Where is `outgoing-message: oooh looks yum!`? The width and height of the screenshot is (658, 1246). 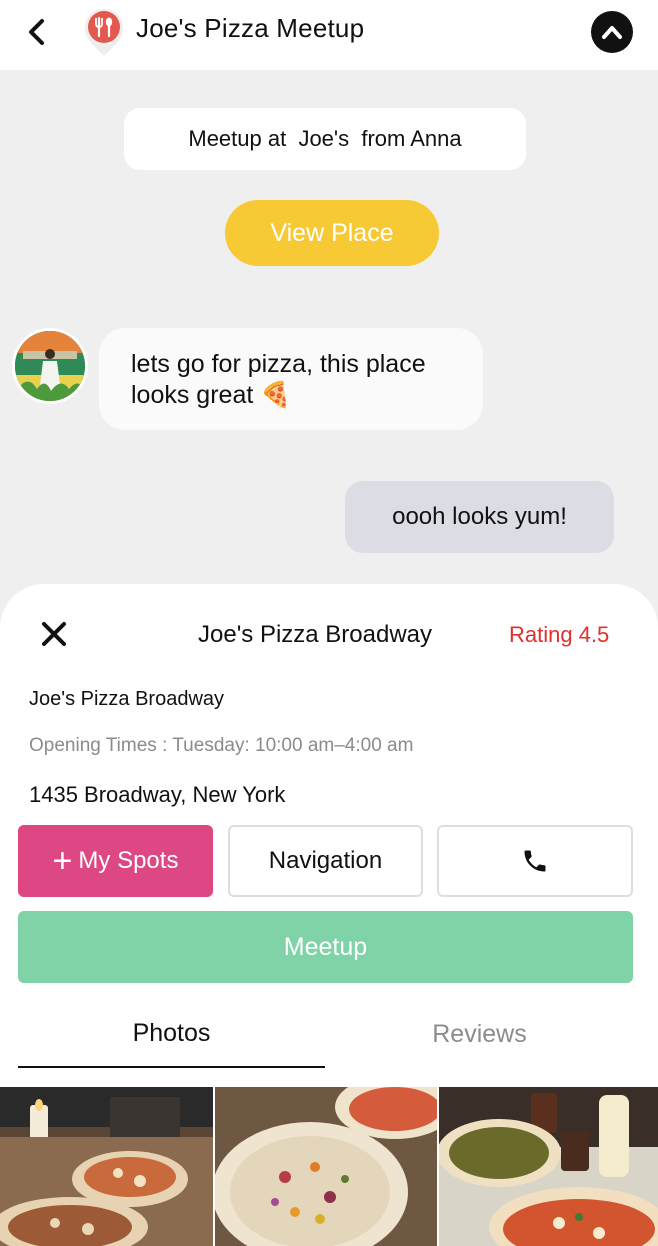
outgoing-message: oooh looks yum! is located at coordinates (479, 517).